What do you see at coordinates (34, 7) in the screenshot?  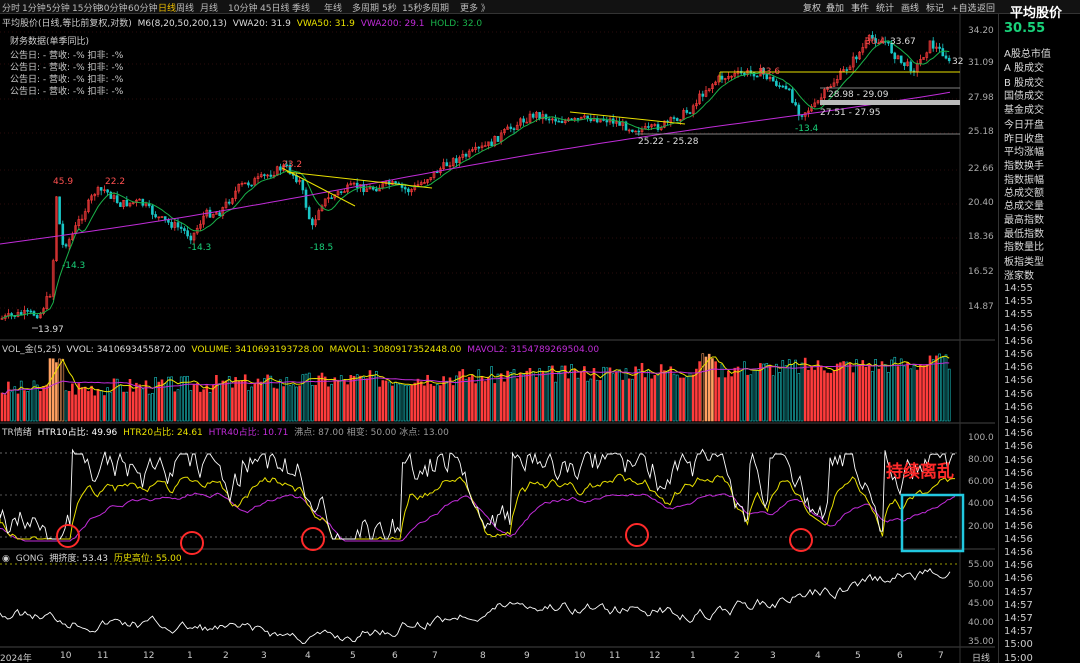 I see `period-tab: 1分钟` at bounding box center [34, 7].